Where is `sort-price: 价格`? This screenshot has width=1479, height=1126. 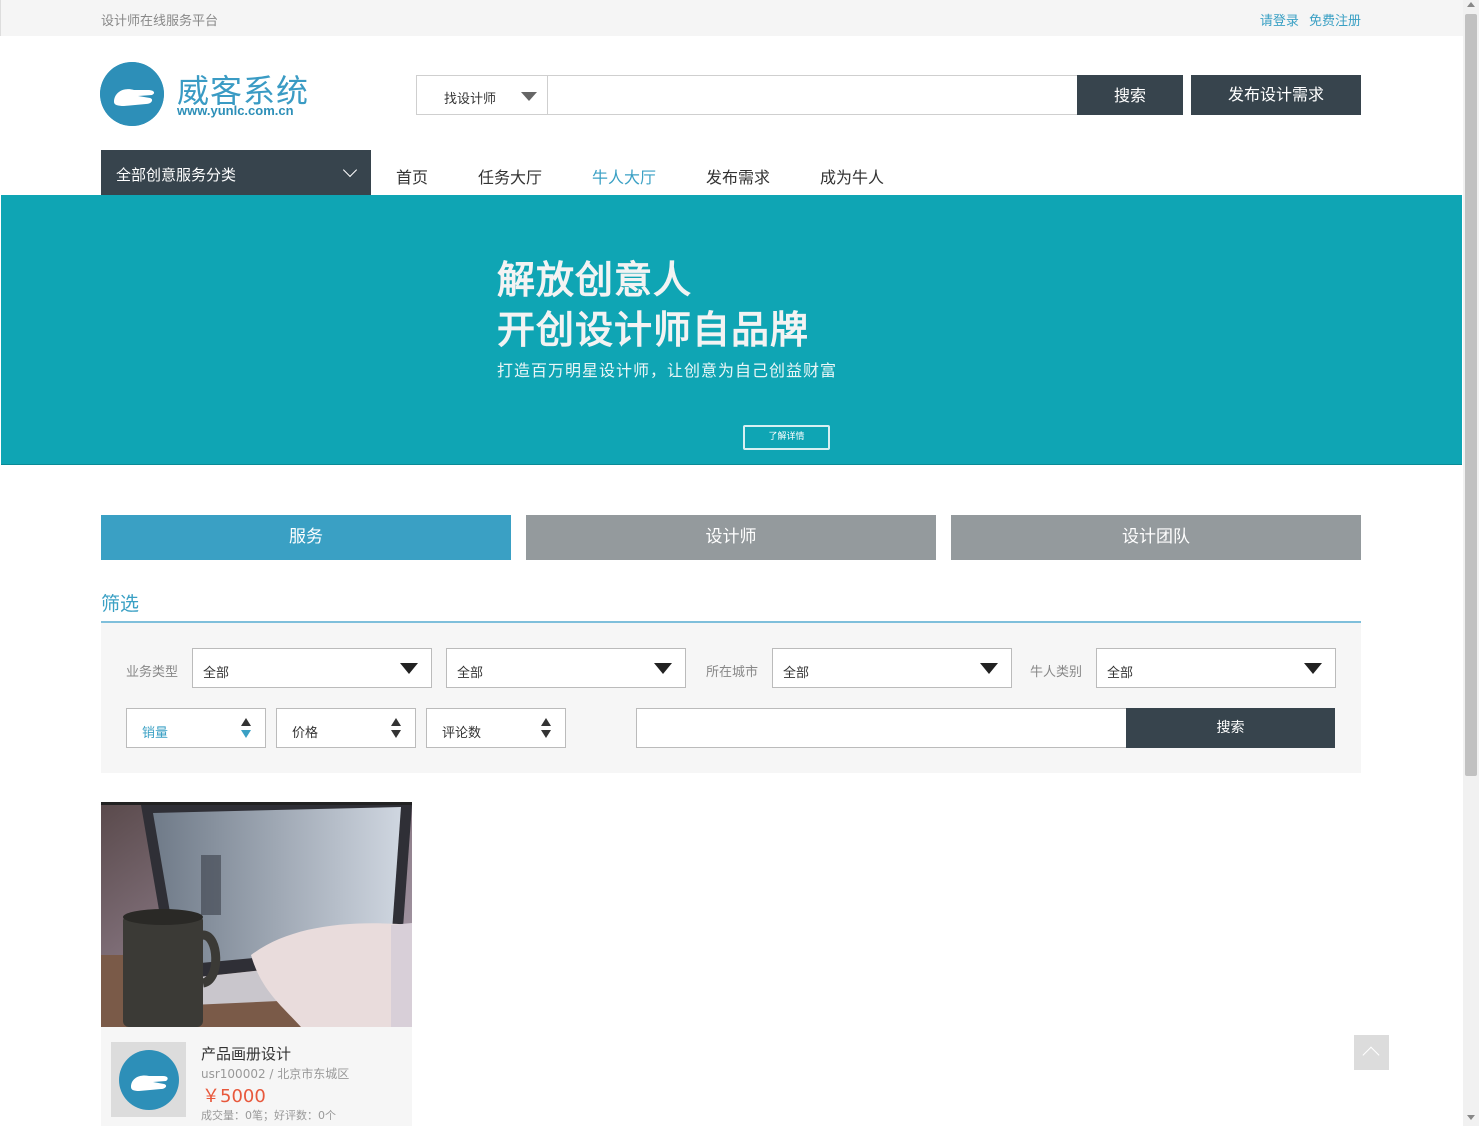
sort-price: 价格 is located at coordinates (346, 728).